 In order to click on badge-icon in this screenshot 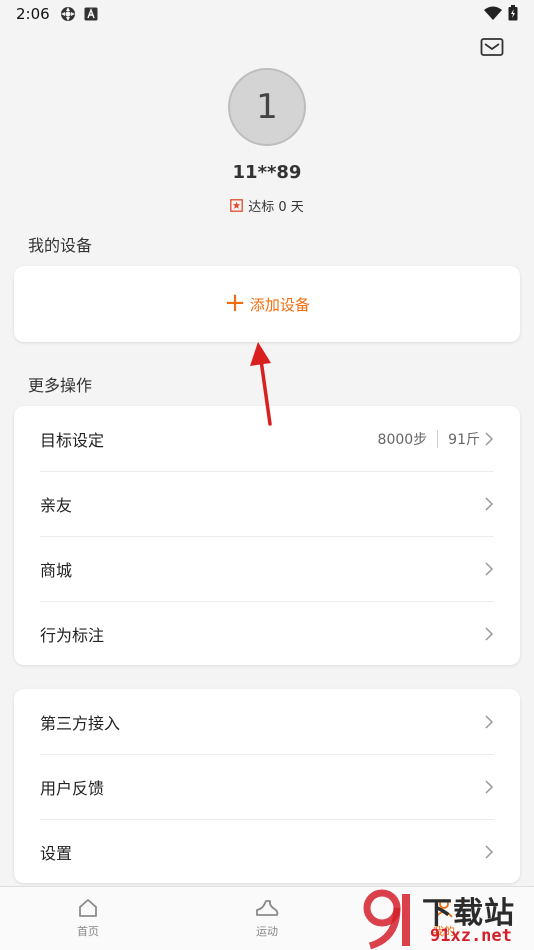, I will do `click(237, 205)`.